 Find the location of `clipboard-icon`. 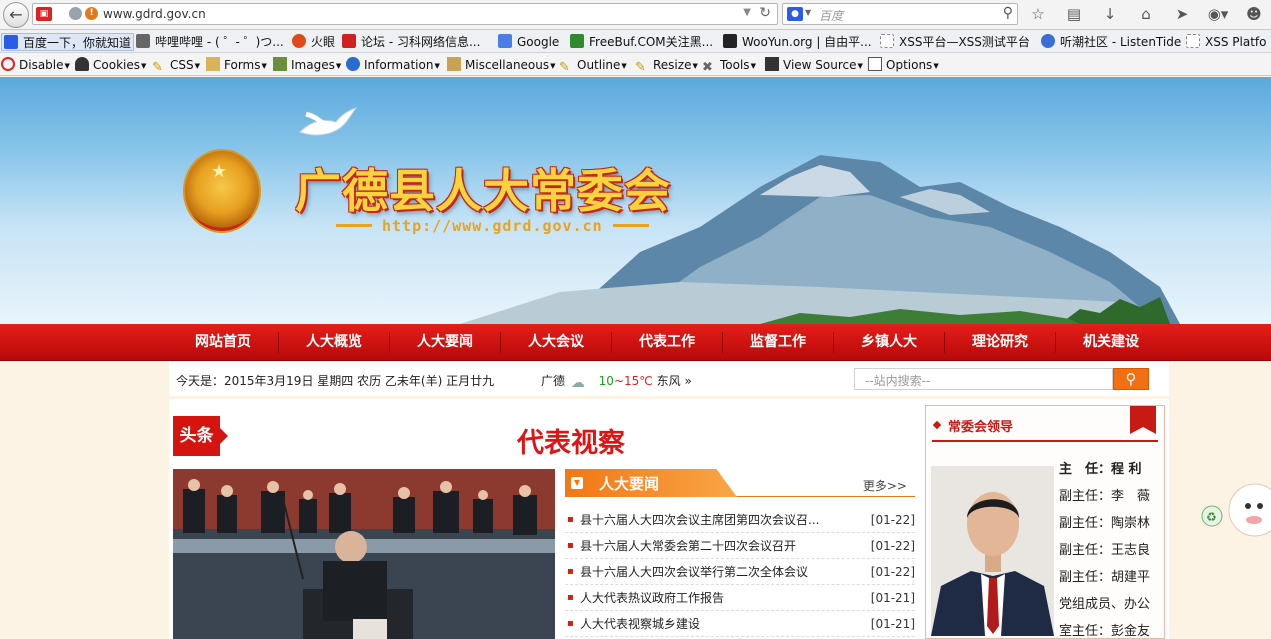

clipboard-icon is located at coordinates (213, 64).